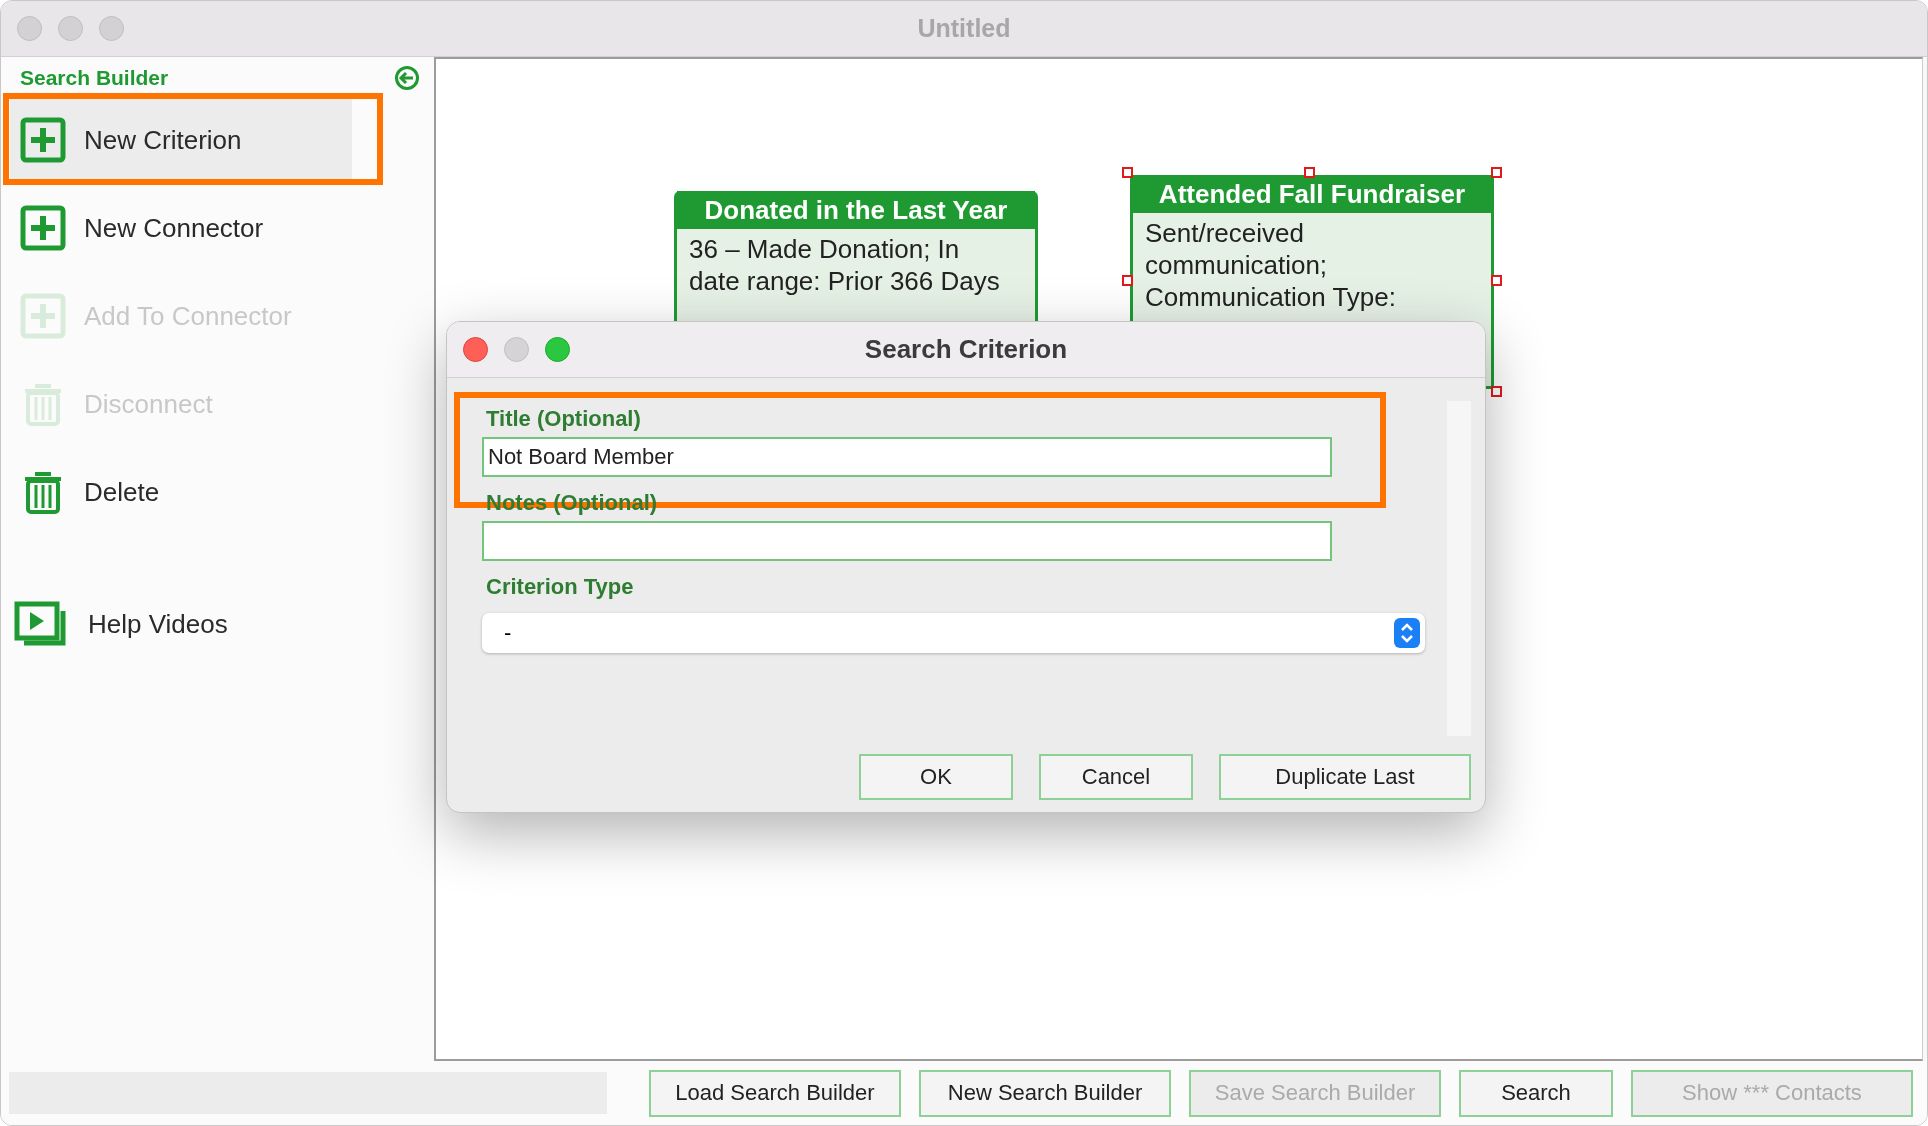 Image resolution: width=1928 pixels, height=1126 pixels. Describe the element at coordinates (1270, 265) in the screenshot. I see `node-text: Sent/received communication; Communication Type:` at that location.